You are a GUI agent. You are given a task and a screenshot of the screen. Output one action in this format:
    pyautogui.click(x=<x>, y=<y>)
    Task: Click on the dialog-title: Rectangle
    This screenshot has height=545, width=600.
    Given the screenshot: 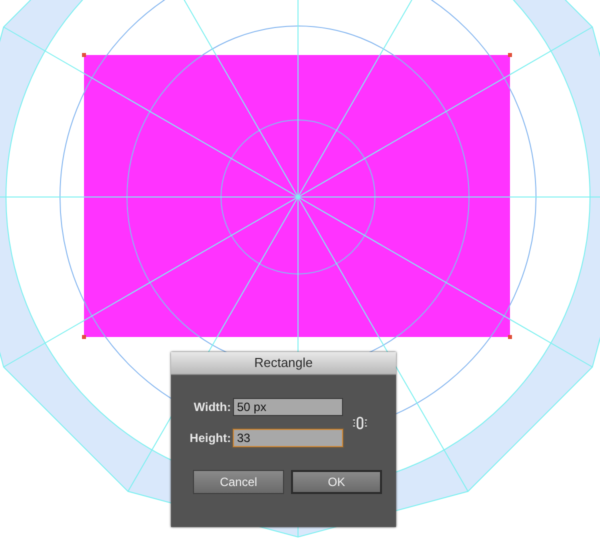 What is the action you would take?
    pyautogui.click(x=283, y=363)
    